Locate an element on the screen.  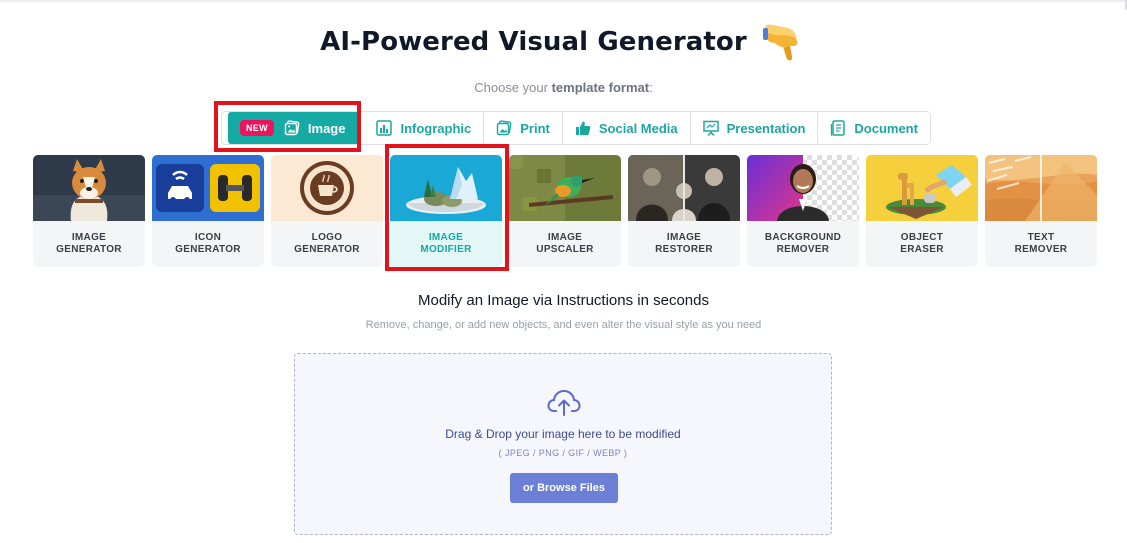
page-title: AI-Powered Visual Generator is located at coordinates (533, 42).